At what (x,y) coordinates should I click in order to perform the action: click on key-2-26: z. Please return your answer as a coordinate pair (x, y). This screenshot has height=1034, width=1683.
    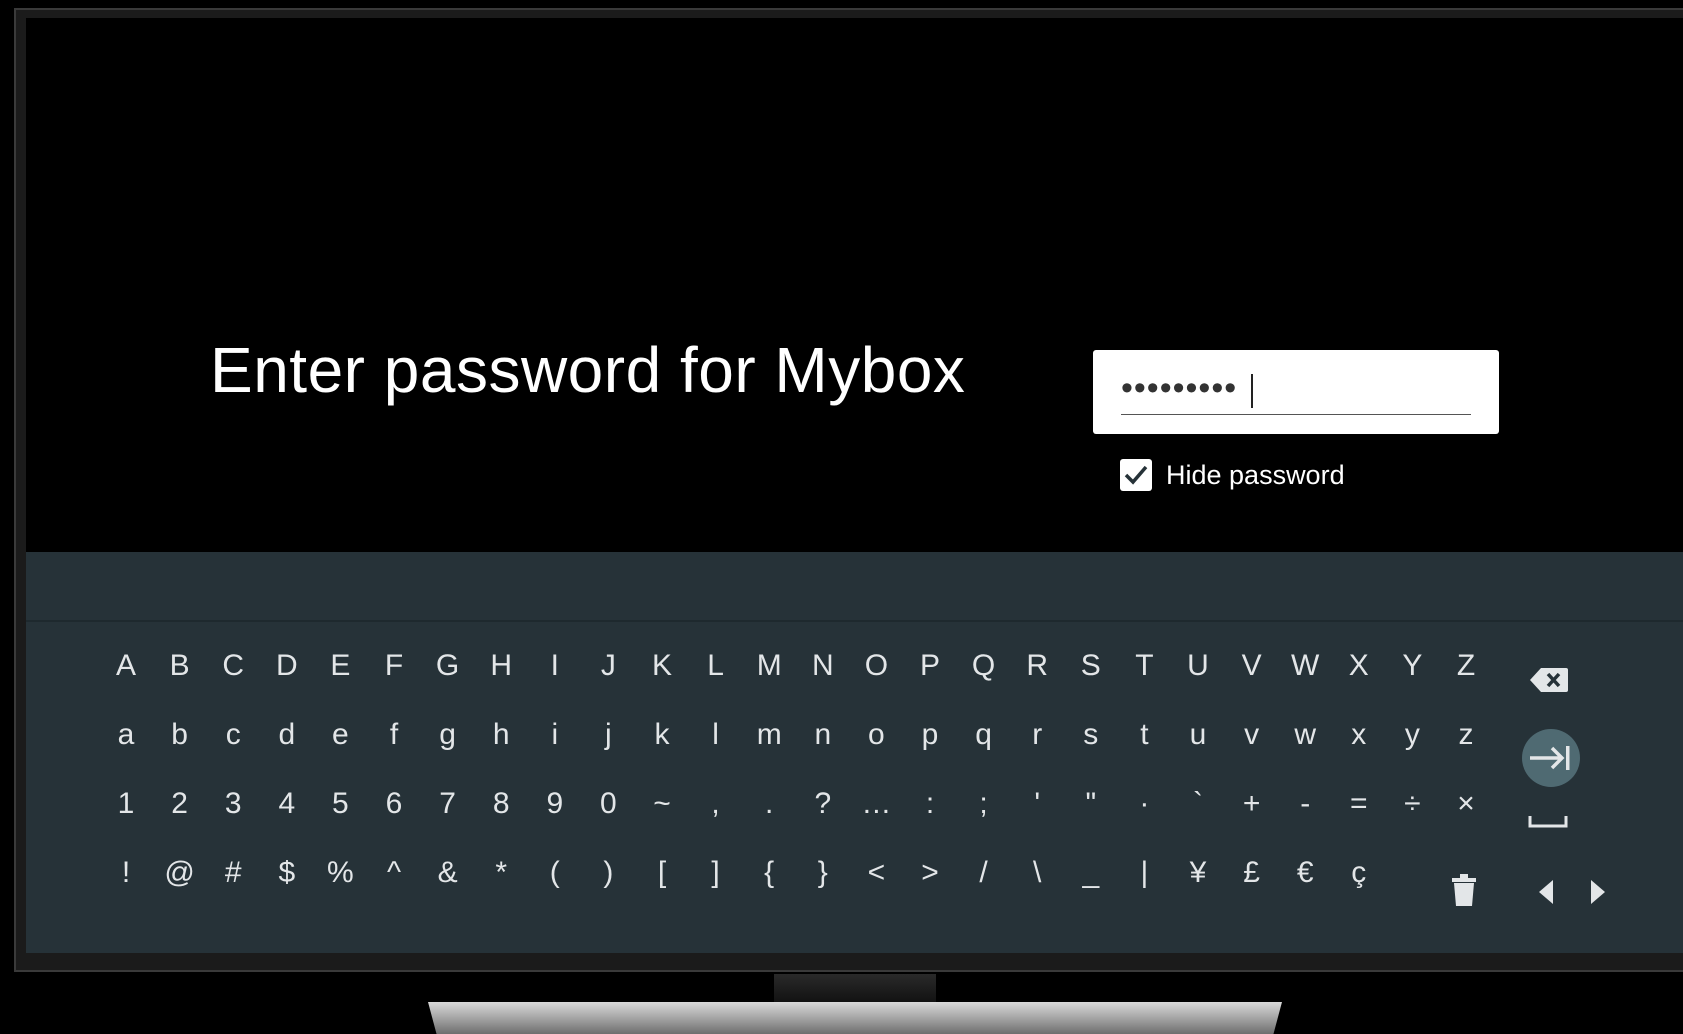
    Looking at the image, I should click on (1466, 735).